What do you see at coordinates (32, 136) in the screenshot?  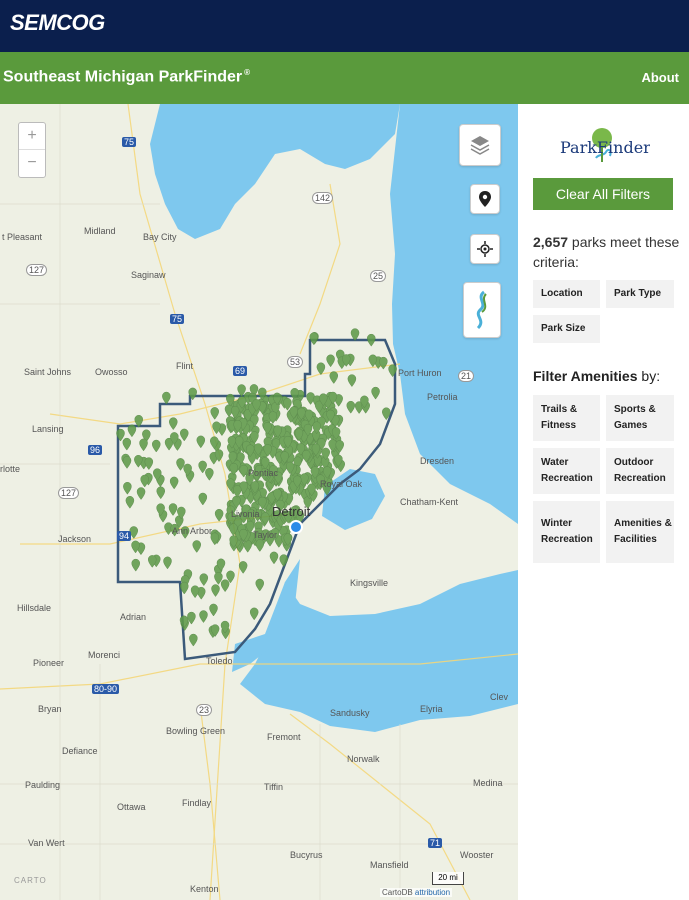 I see `zoom-in-button: +` at bounding box center [32, 136].